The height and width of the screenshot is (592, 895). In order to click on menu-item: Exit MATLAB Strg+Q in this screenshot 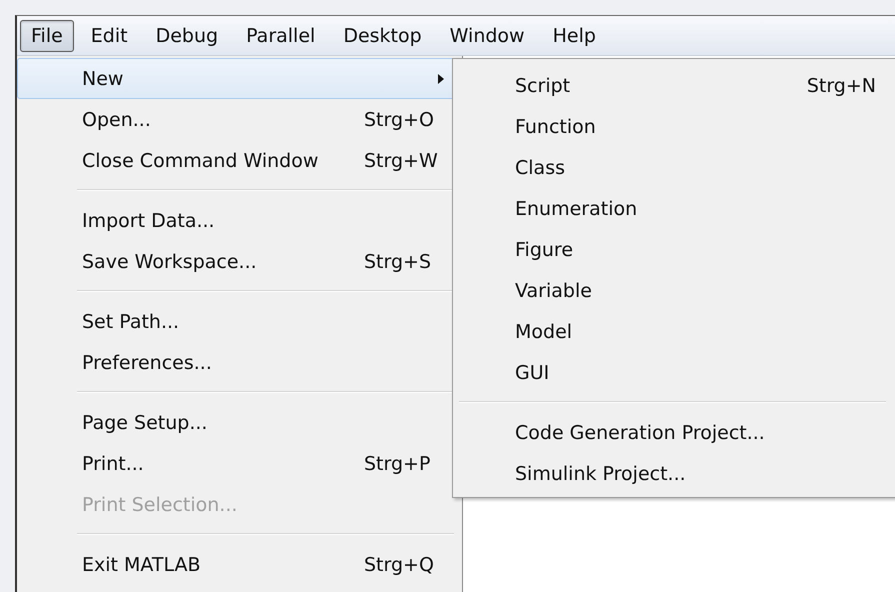, I will do `click(239, 564)`.